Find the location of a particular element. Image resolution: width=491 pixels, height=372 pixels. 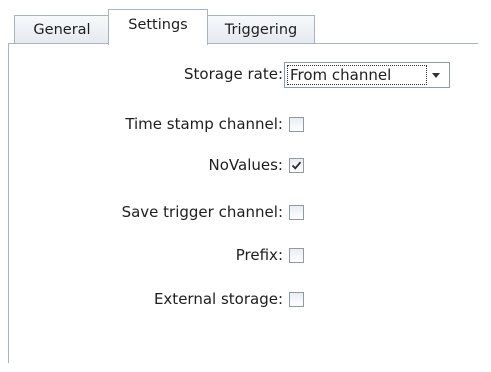

tab-settings: Settings is located at coordinates (158, 27).